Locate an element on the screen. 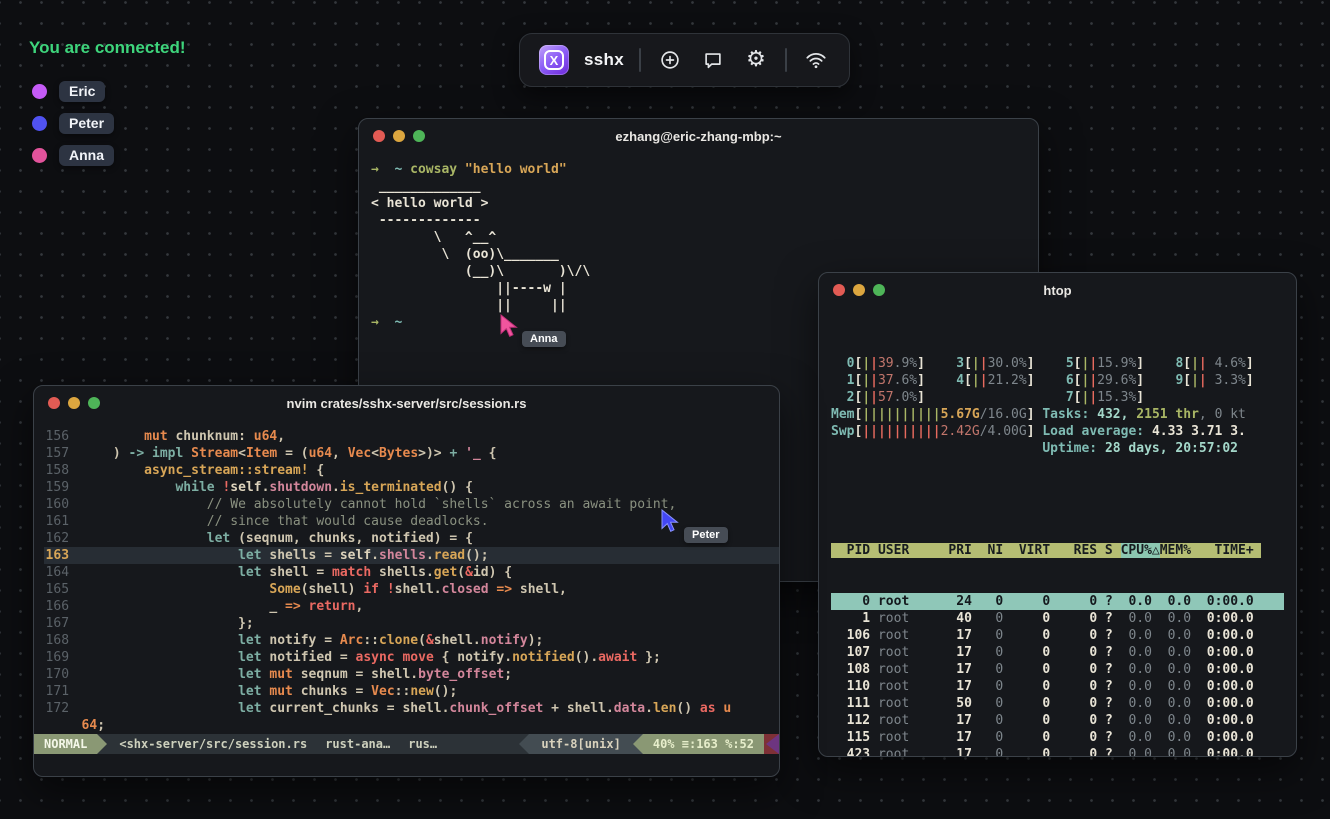  user-presence: Anna is located at coordinates (73, 155).